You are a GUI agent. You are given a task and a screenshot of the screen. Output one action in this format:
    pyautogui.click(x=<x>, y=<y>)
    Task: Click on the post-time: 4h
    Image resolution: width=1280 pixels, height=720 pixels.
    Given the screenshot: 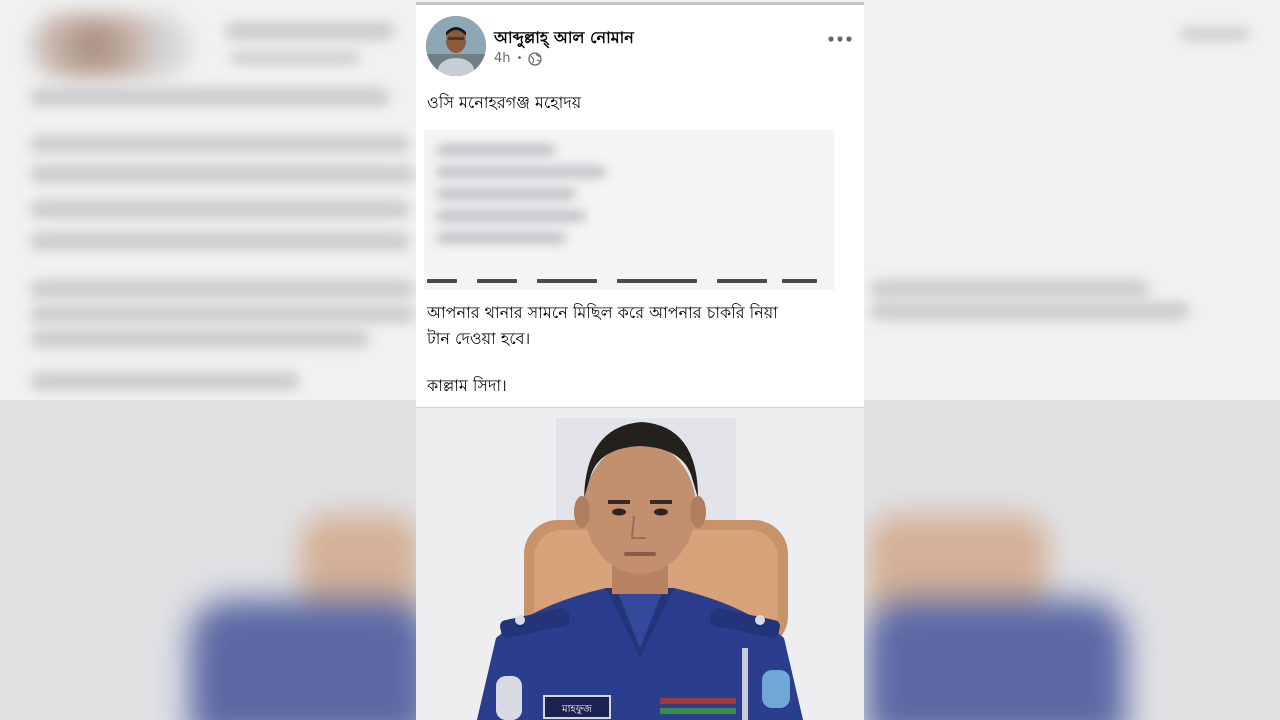 What is the action you would take?
    pyautogui.click(x=502, y=58)
    